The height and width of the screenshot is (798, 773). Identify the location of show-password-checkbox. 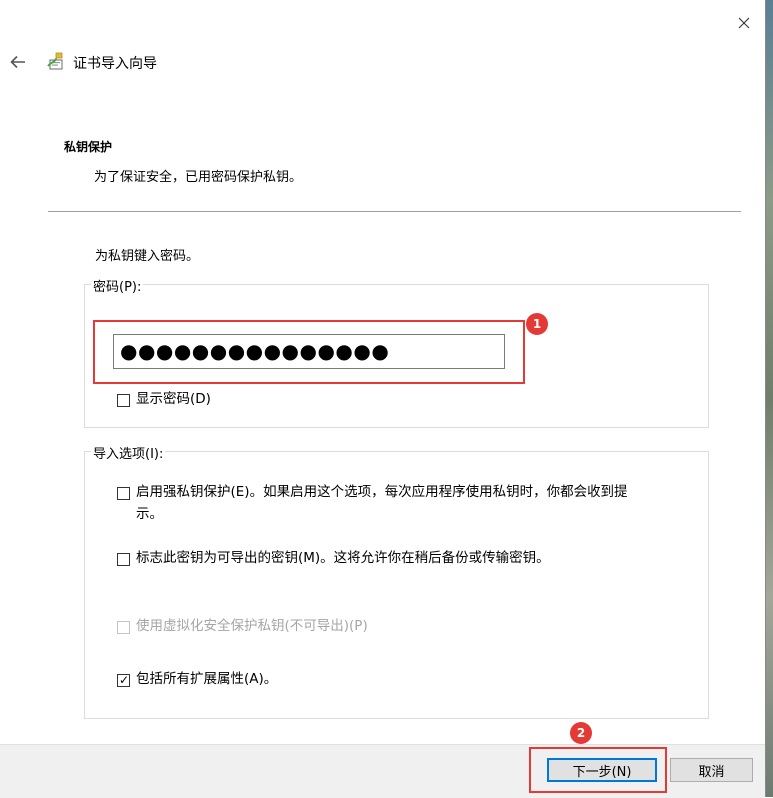
(123, 400).